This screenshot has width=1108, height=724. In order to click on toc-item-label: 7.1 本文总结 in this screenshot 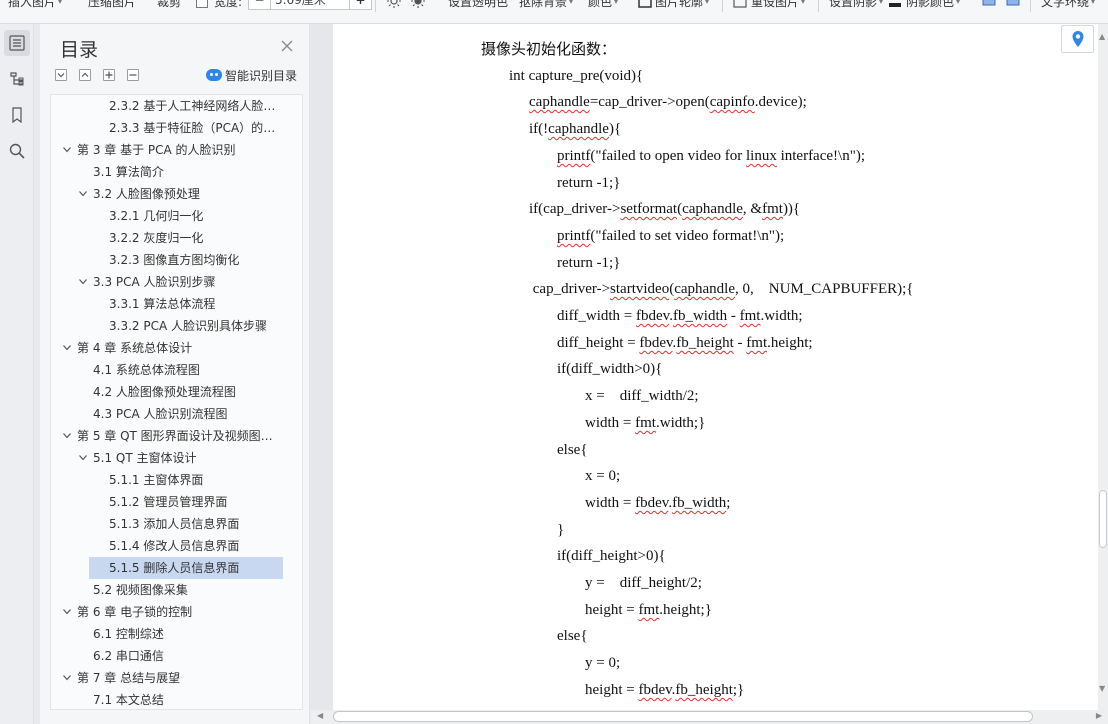, I will do `click(128, 700)`.